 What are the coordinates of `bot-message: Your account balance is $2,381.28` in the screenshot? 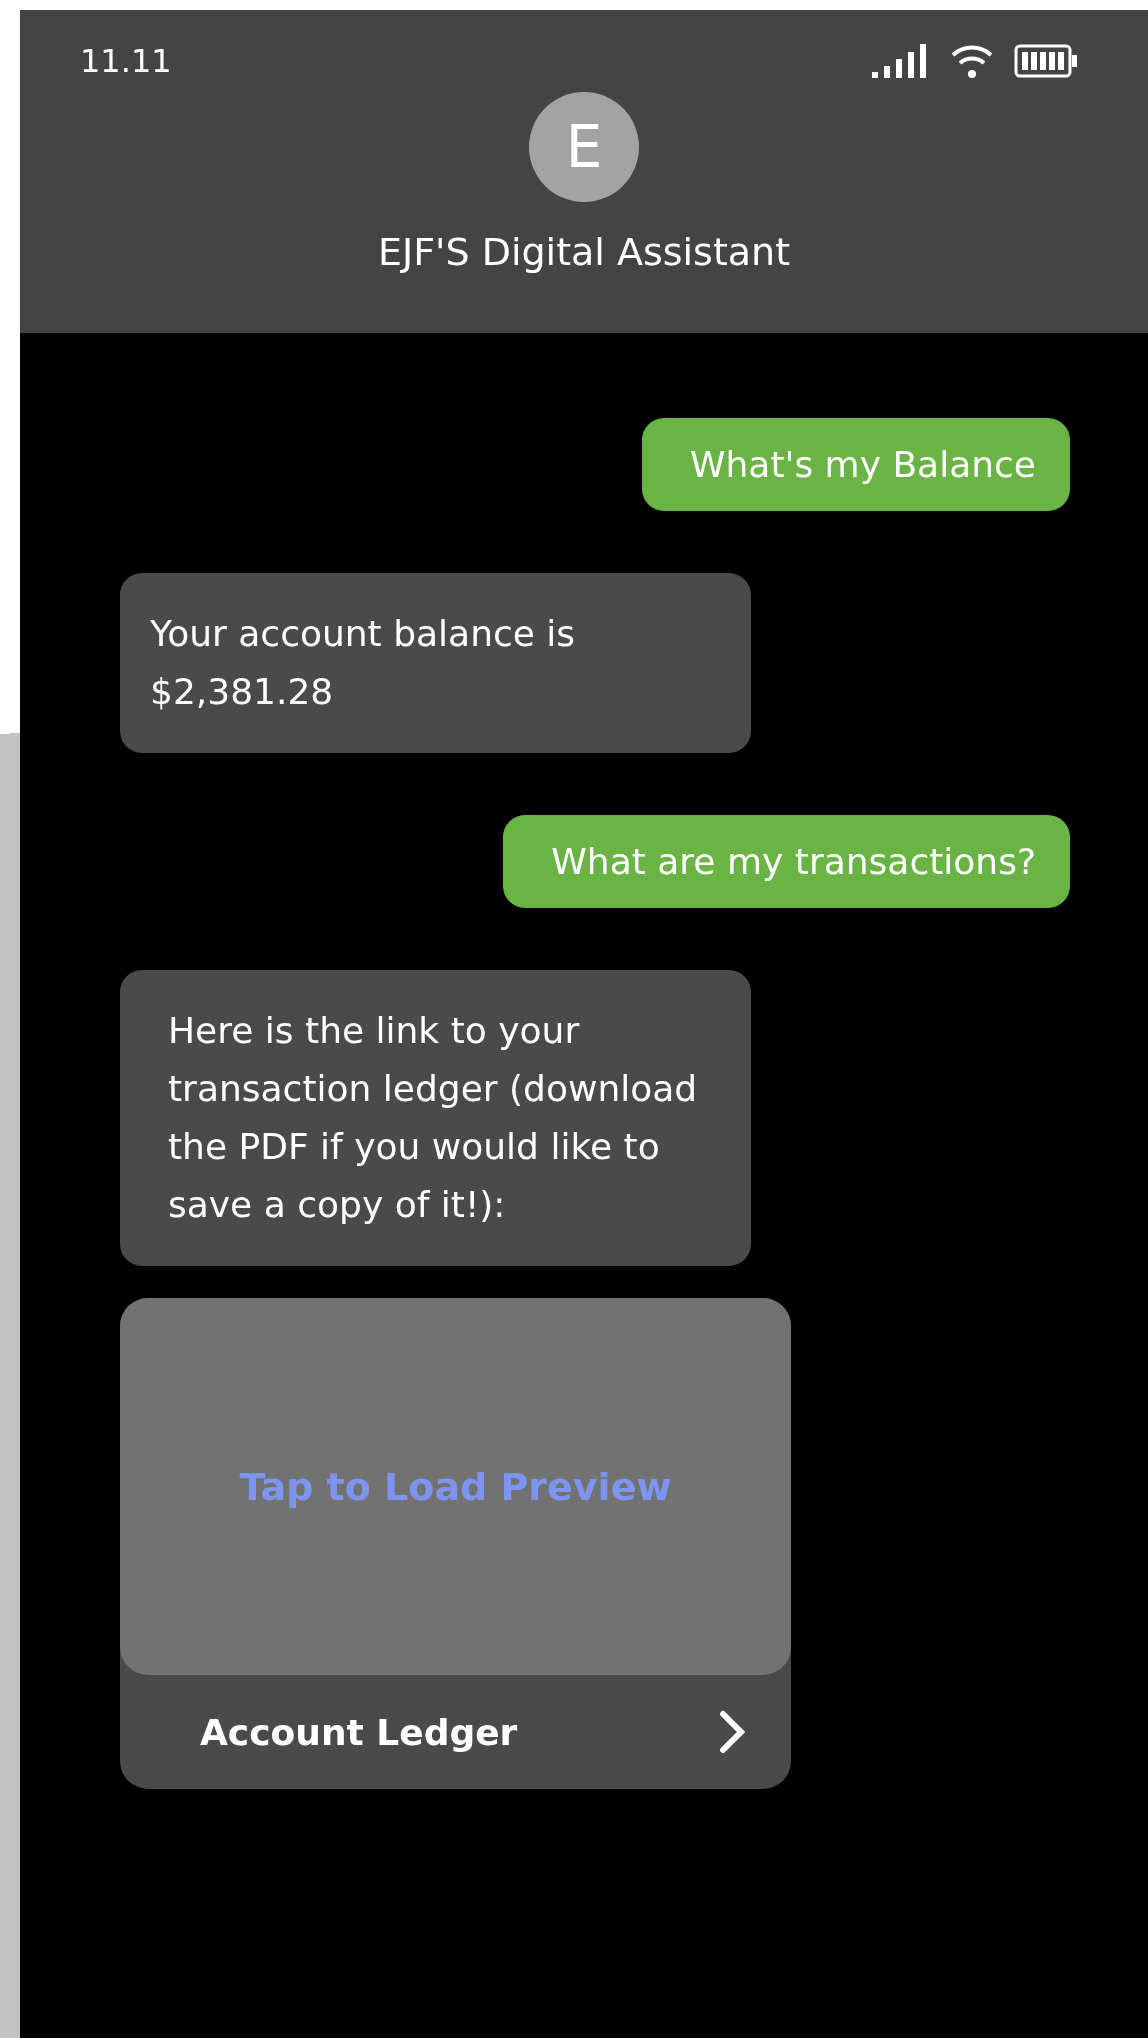 It's located at (435, 663).